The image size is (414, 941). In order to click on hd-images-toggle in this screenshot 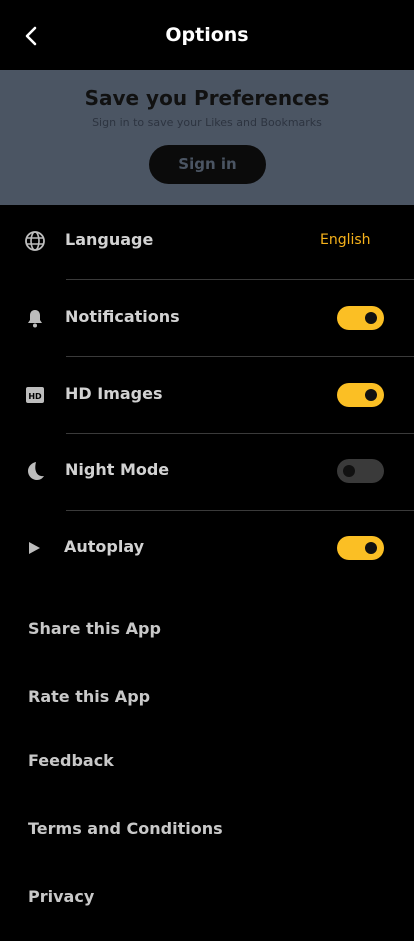, I will do `click(360, 395)`.